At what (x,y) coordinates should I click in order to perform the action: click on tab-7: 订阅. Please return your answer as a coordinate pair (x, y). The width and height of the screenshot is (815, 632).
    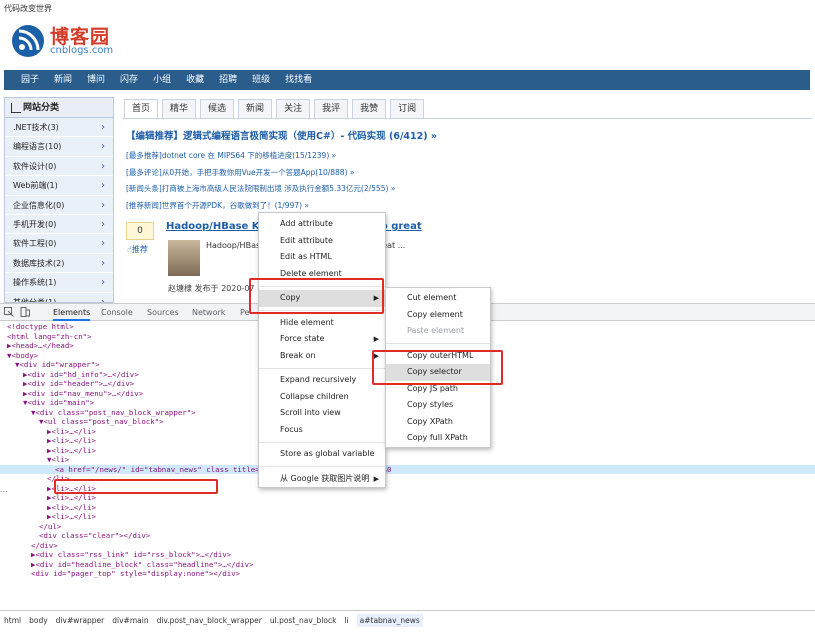
    Looking at the image, I should click on (407, 108).